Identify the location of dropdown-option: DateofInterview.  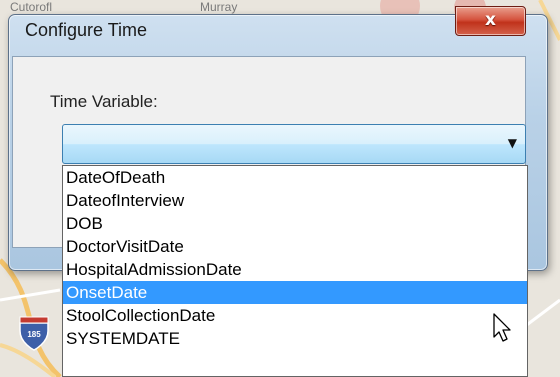
(295, 200).